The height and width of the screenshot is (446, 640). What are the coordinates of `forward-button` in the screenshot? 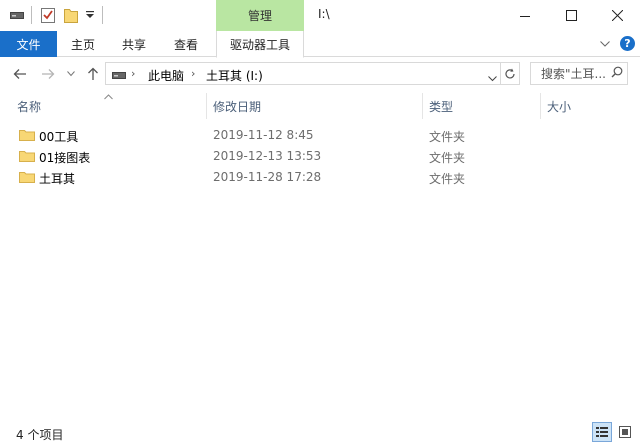 It's located at (48, 74).